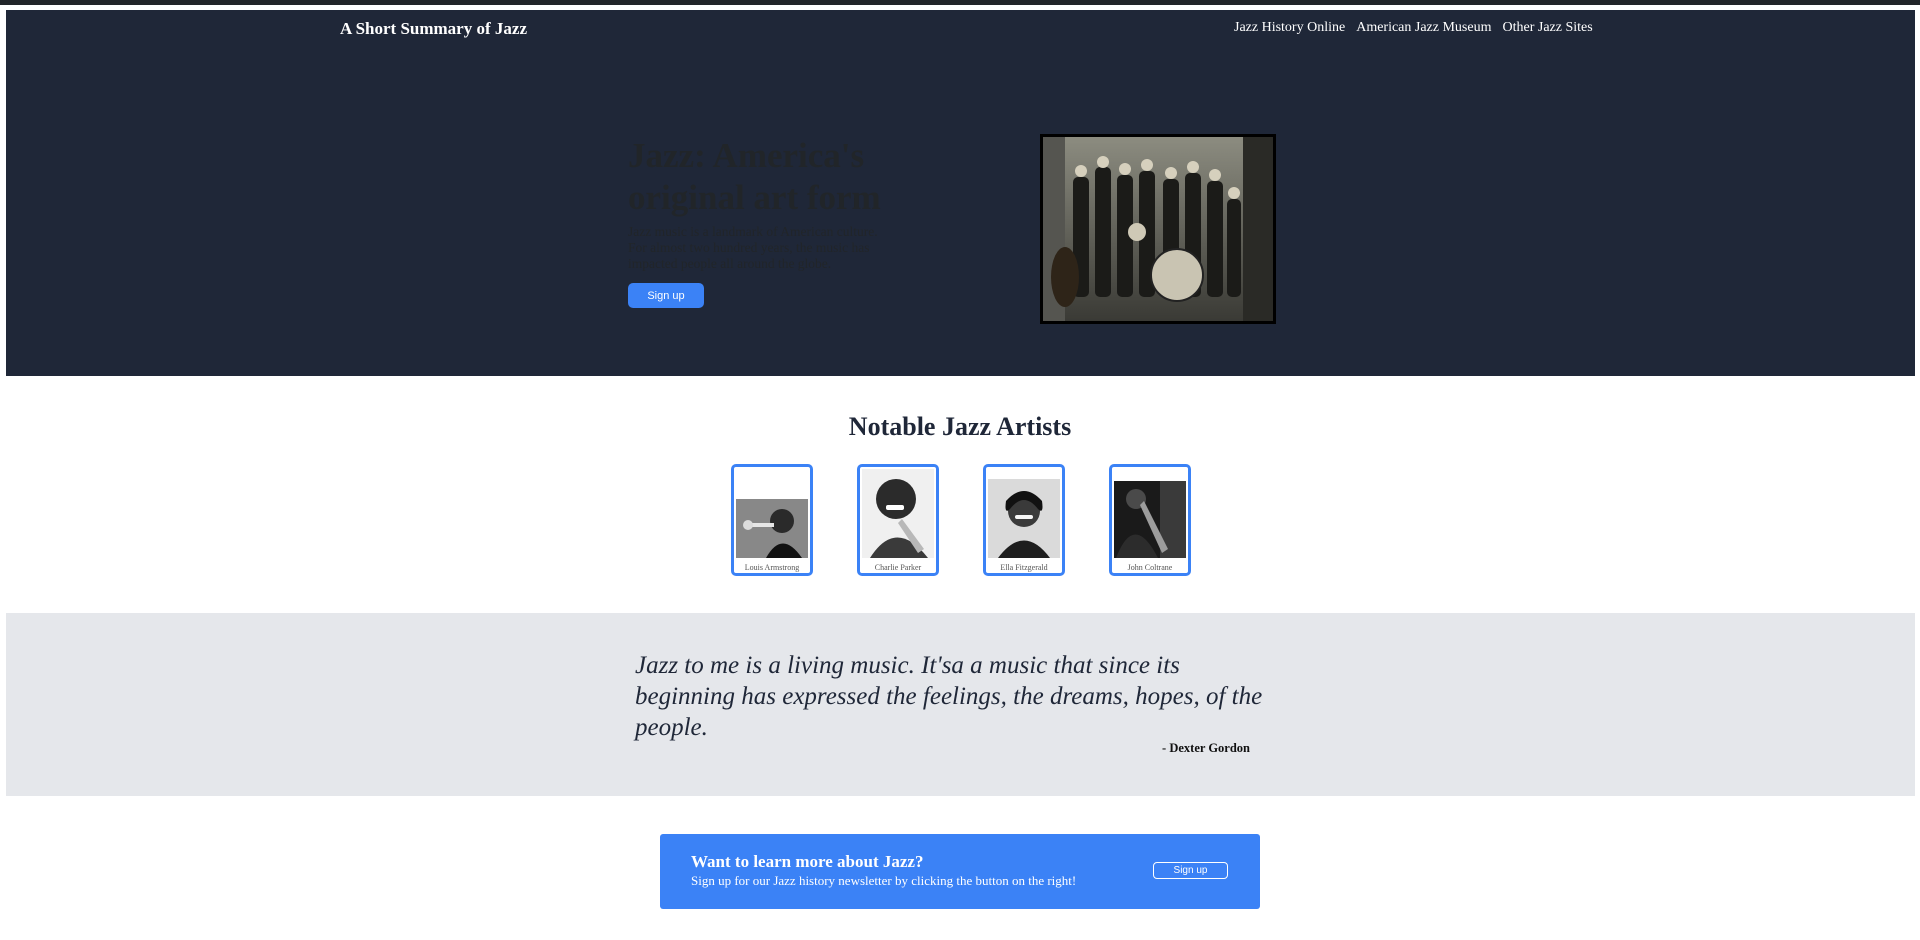 Image resolution: width=1920 pixels, height=940 pixels. I want to click on hero-signup-button: Sign up, so click(666, 295).